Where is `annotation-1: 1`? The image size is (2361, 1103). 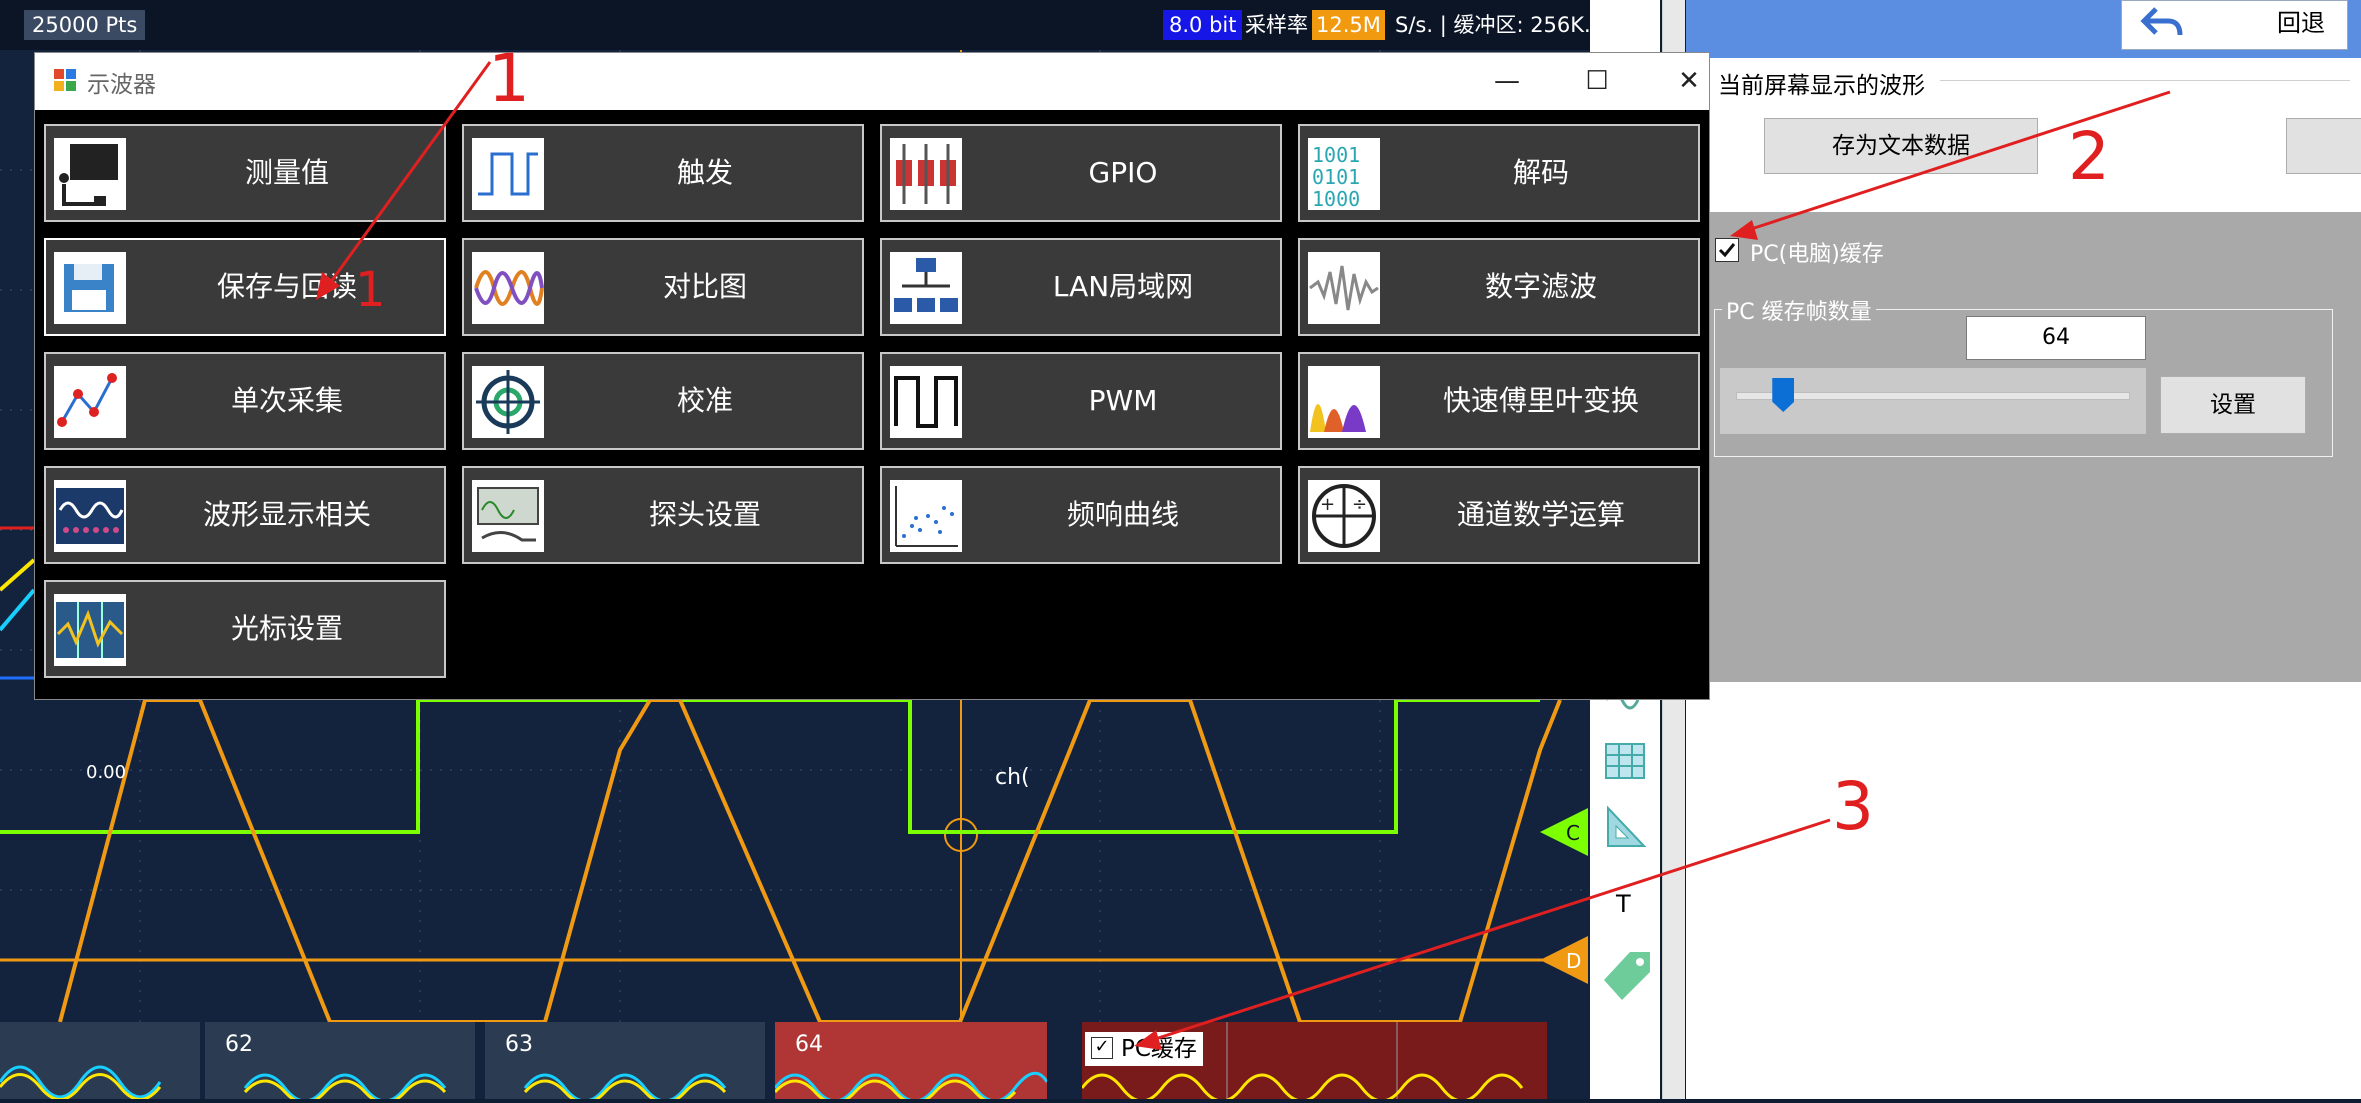
annotation-1: 1 is located at coordinates (509, 78).